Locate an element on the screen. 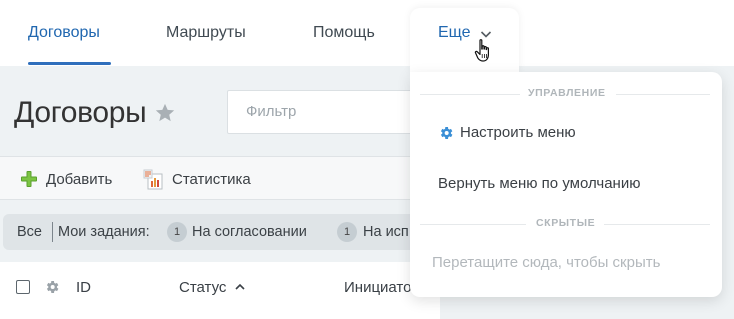  section-manage-label: УПРАВЛЕНИЕ is located at coordinates (567, 93).